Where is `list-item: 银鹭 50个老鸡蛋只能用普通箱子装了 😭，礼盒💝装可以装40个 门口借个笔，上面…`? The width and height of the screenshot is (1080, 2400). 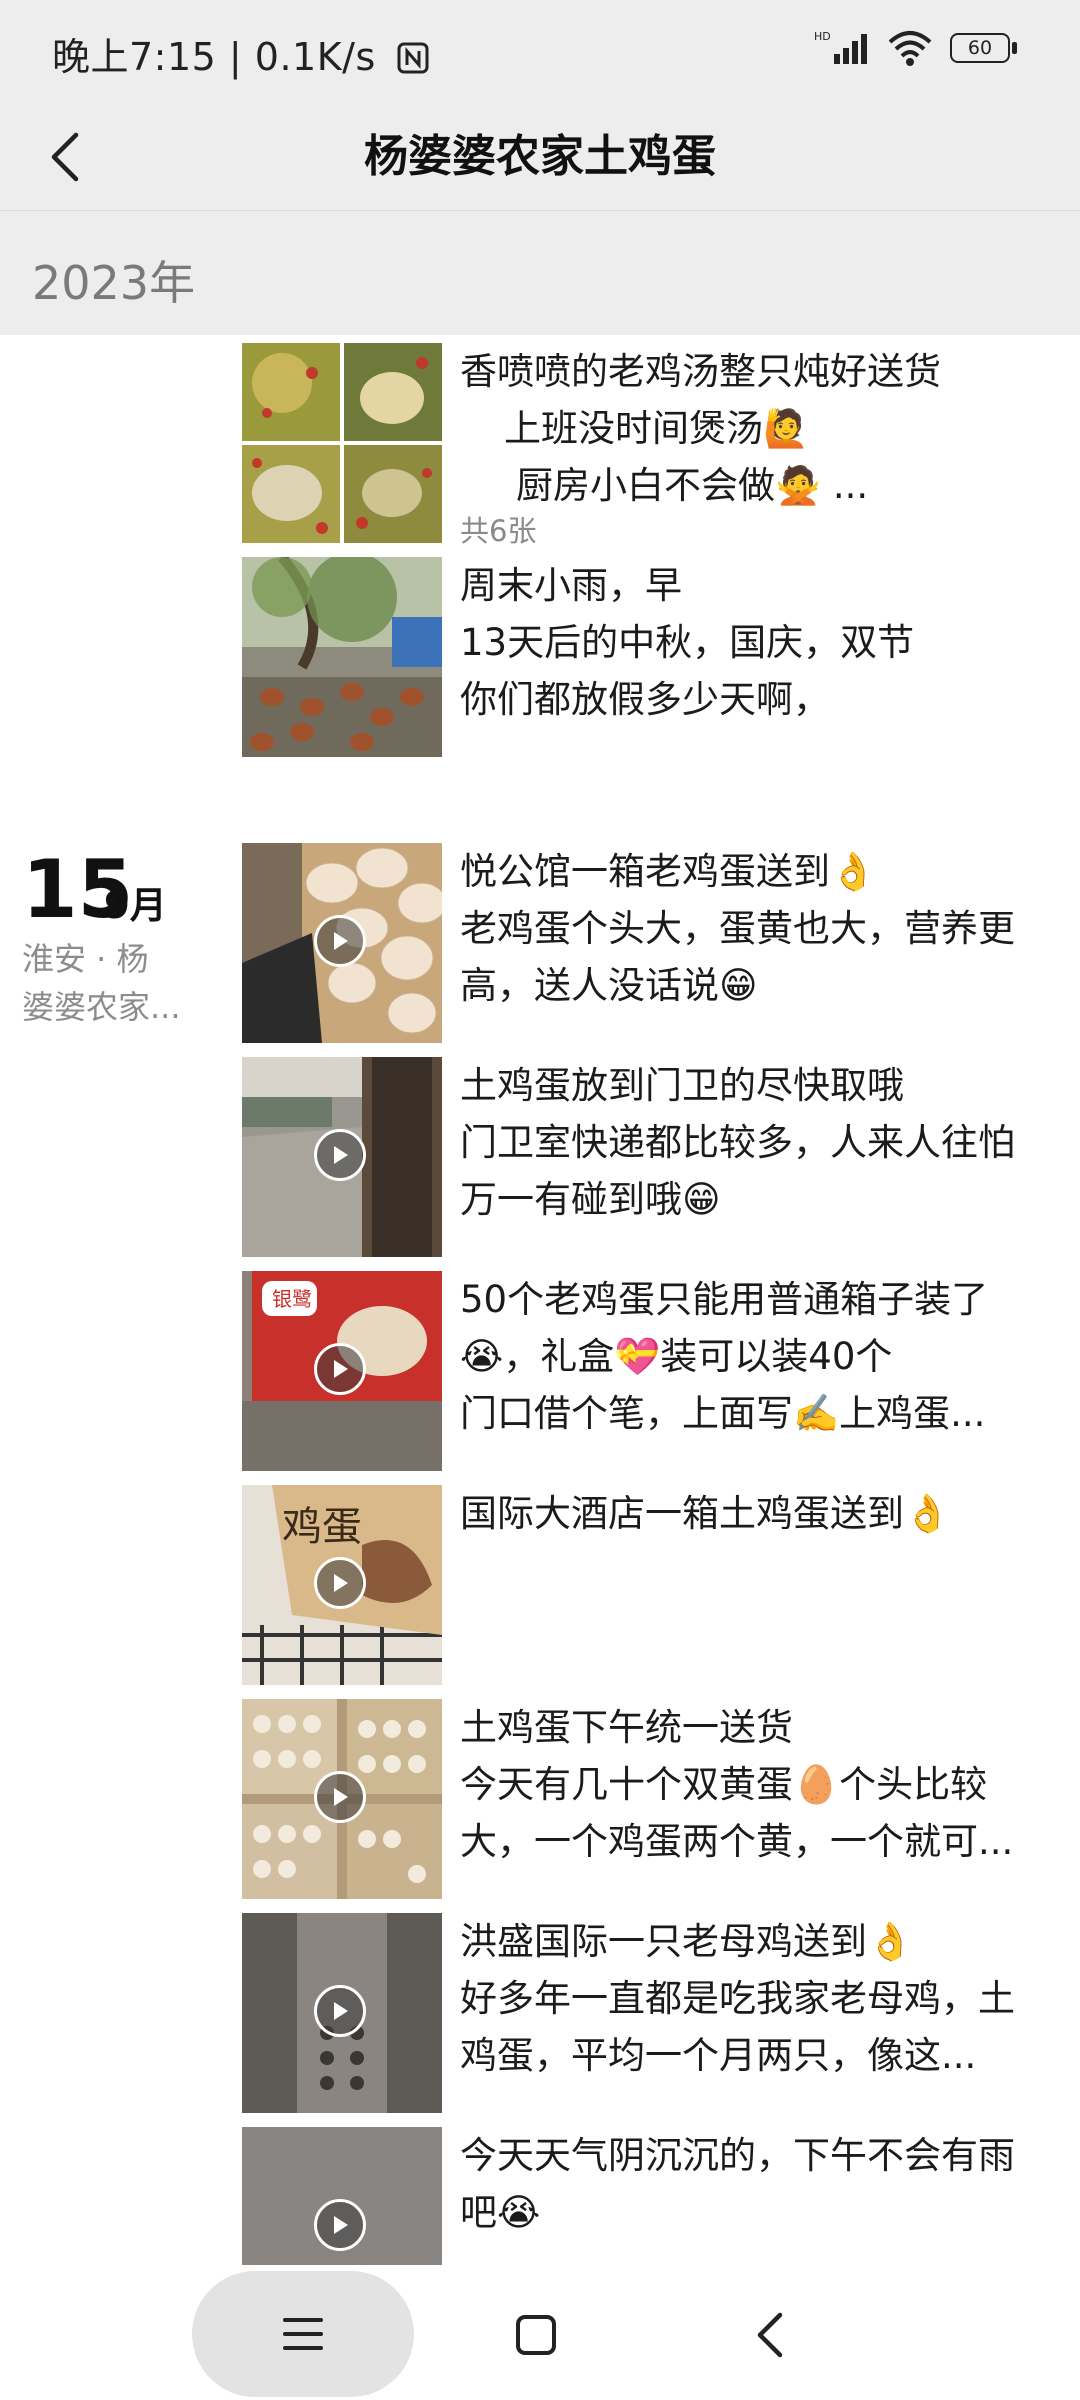 list-item: 银鹭 50个老鸡蛋只能用普通箱子装了 😭，礼盒💝装可以装40个 门口借个笔，上面… is located at coordinates (642, 1371).